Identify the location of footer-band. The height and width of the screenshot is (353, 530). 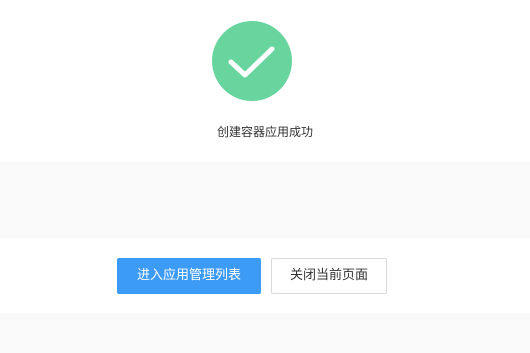
(265, 333).